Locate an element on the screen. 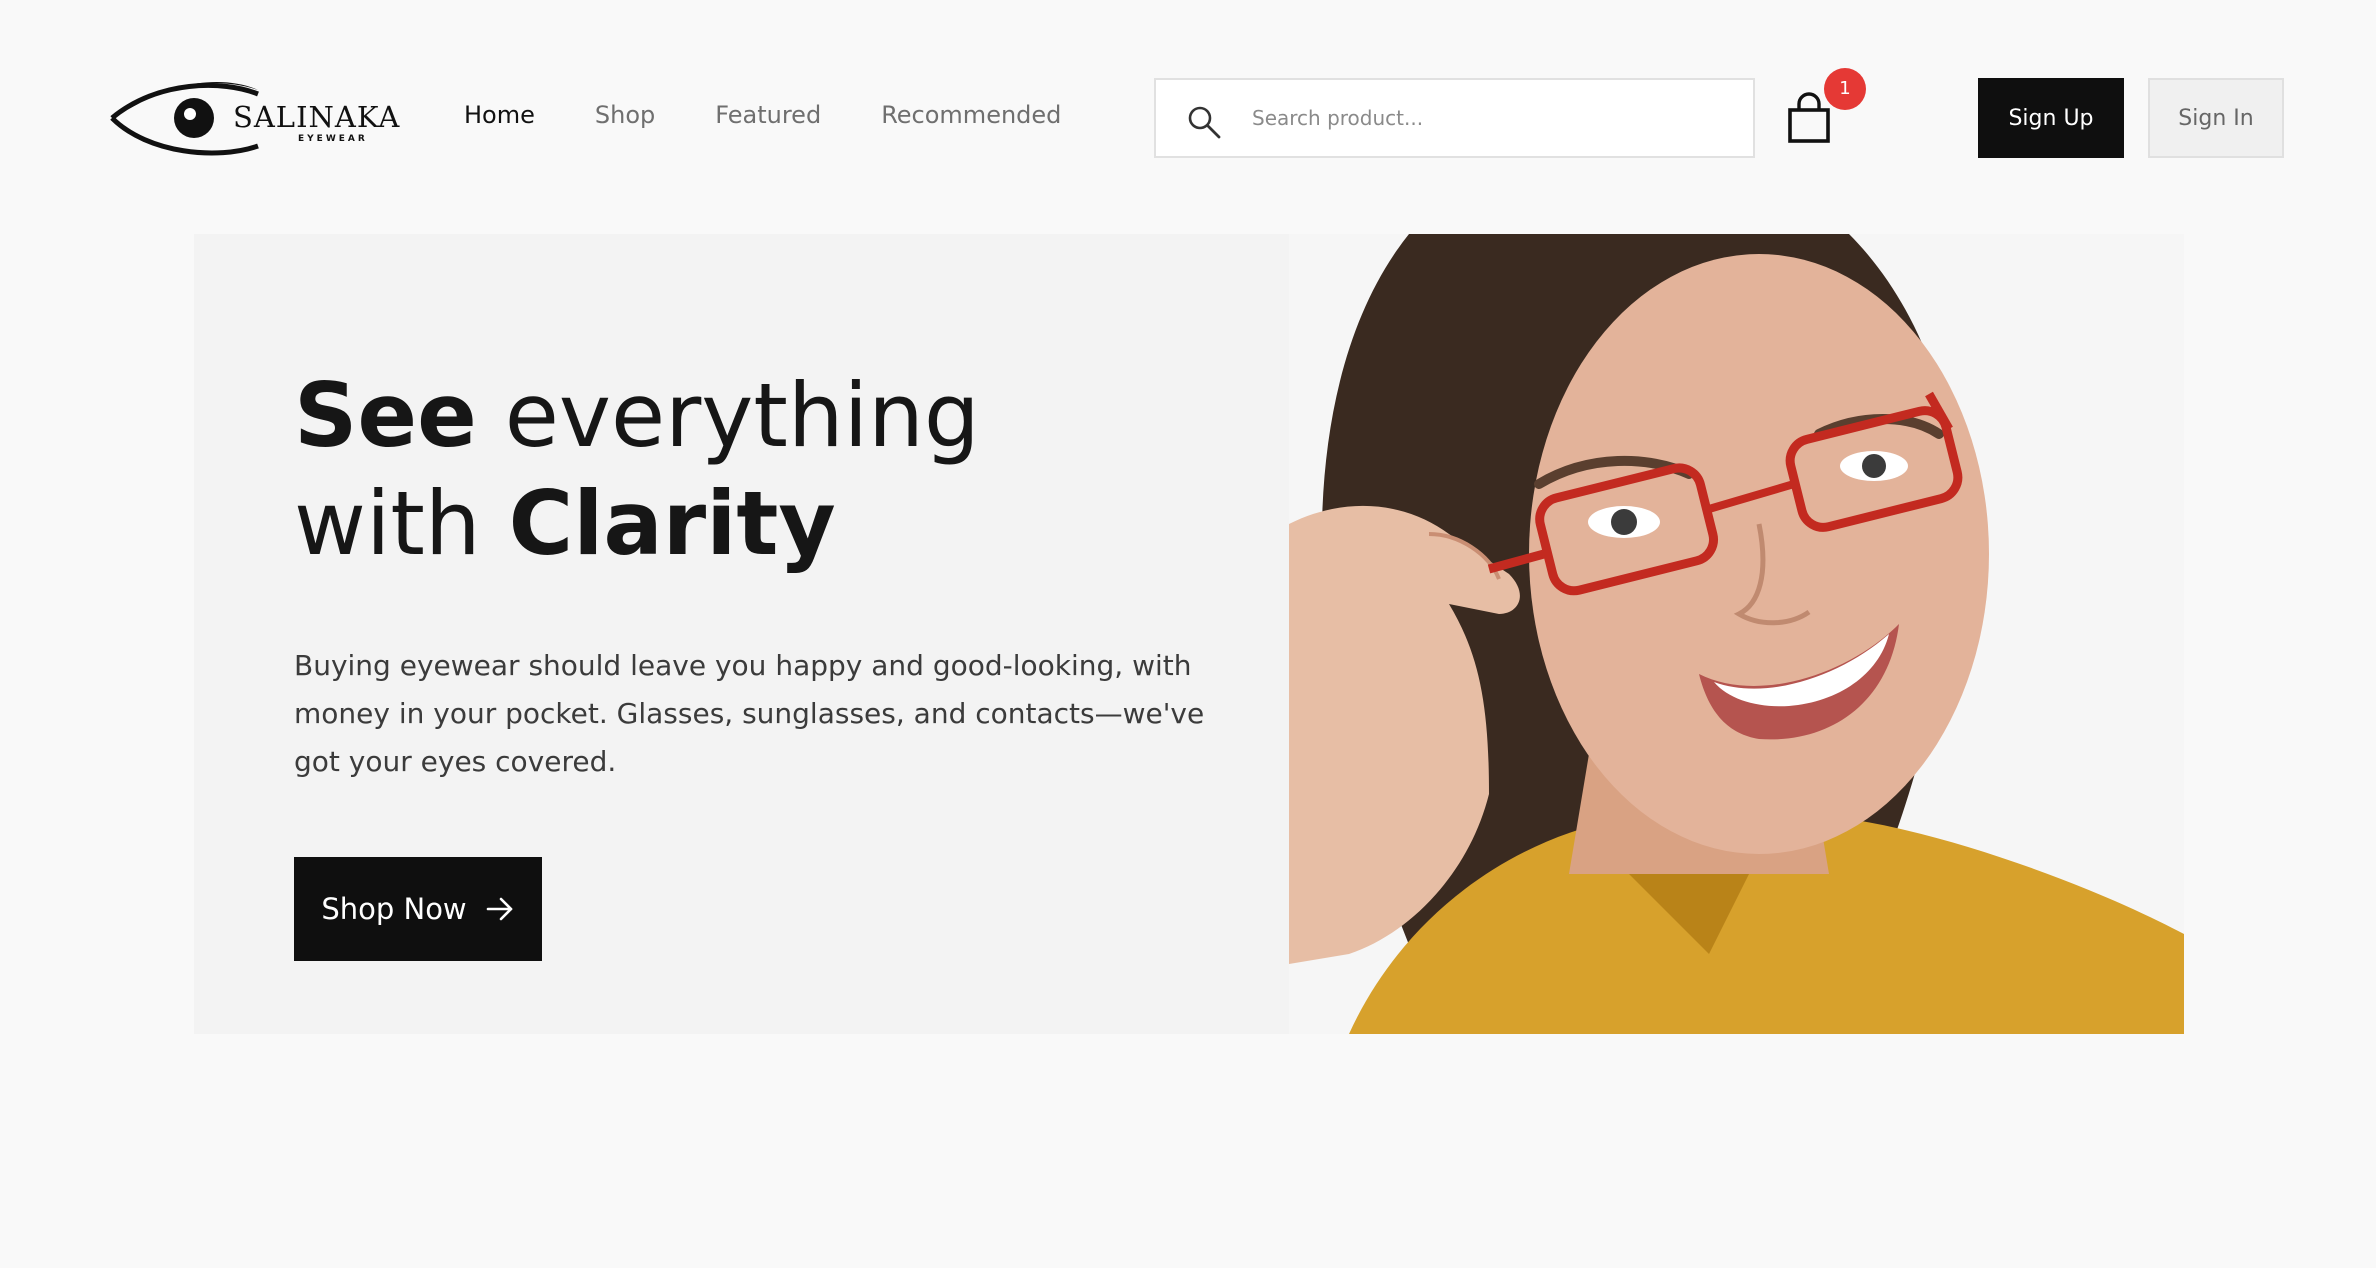 This screenshot has height=1268, width=2376. main-nav: Home Shop Featured Recommended is located at coordinates (762, 115).